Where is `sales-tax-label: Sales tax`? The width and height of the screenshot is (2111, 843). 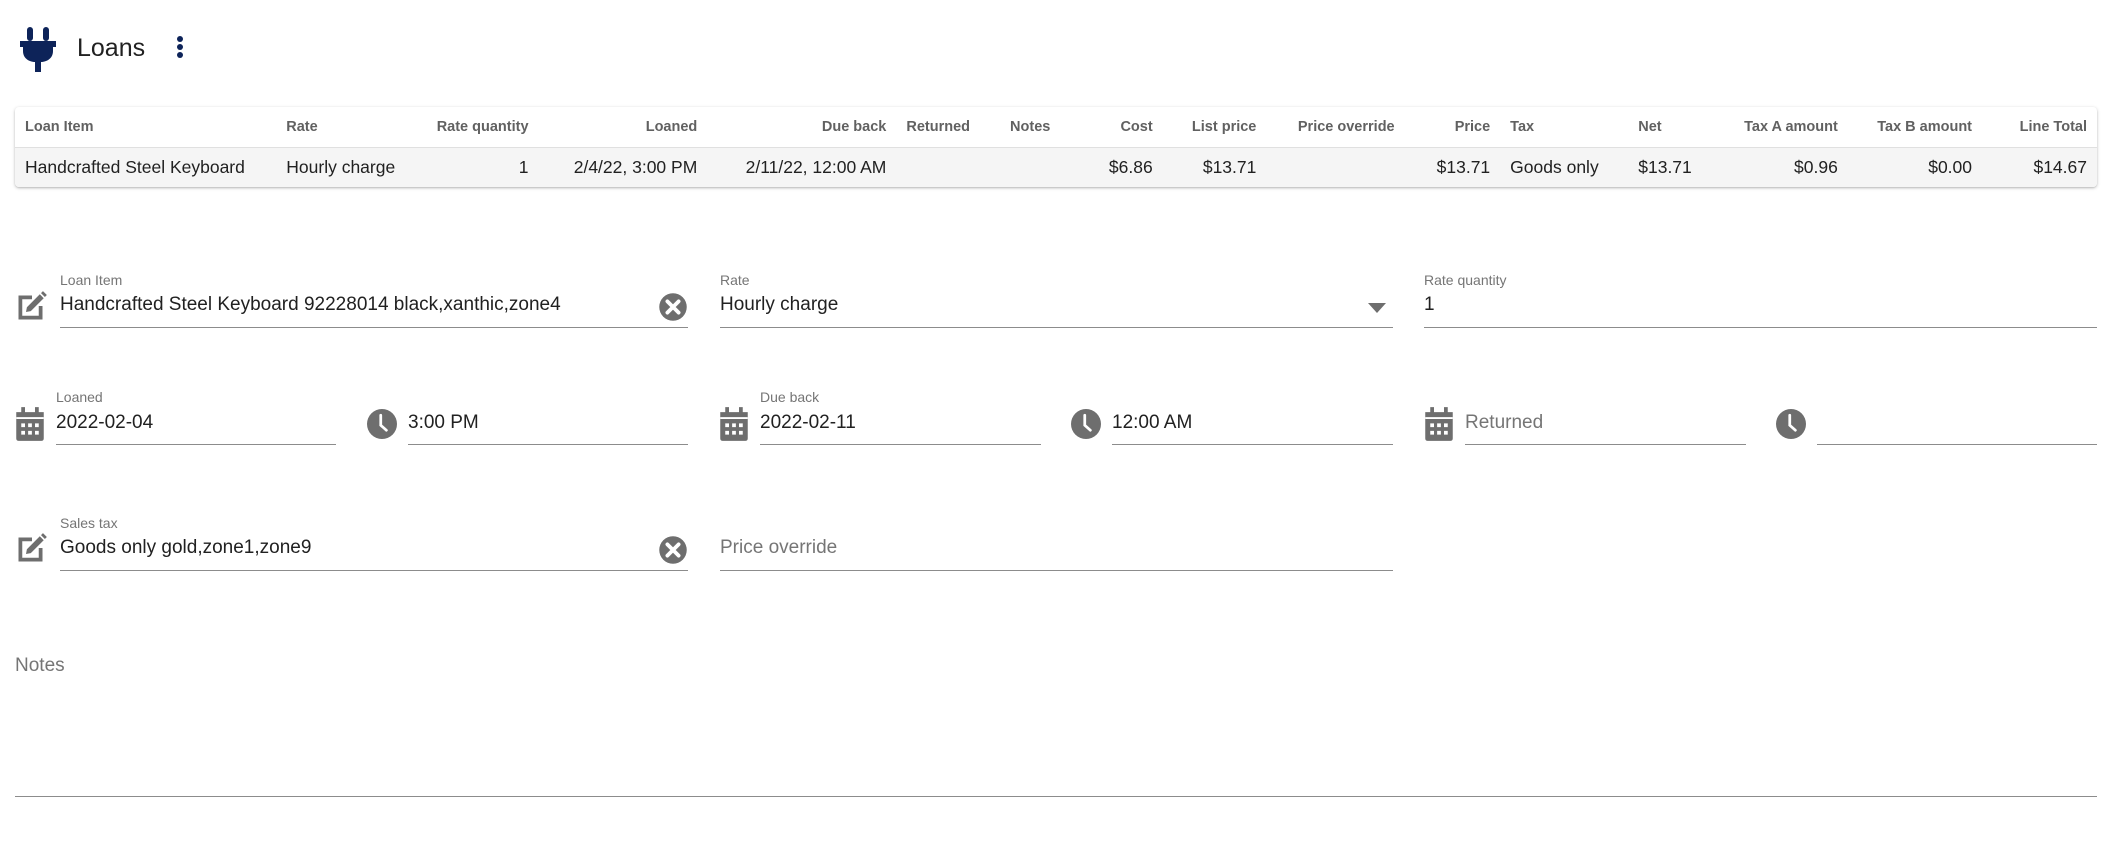 sales-tax-label: Sales tax is located at coordinates (89, 523).